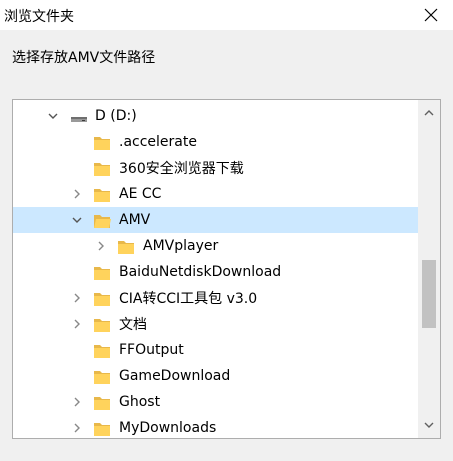  What do you see at coordinates (151, 350) in the screenshot?
I see `tree-item-label: FFOutput` at bounding box center [151, 350].